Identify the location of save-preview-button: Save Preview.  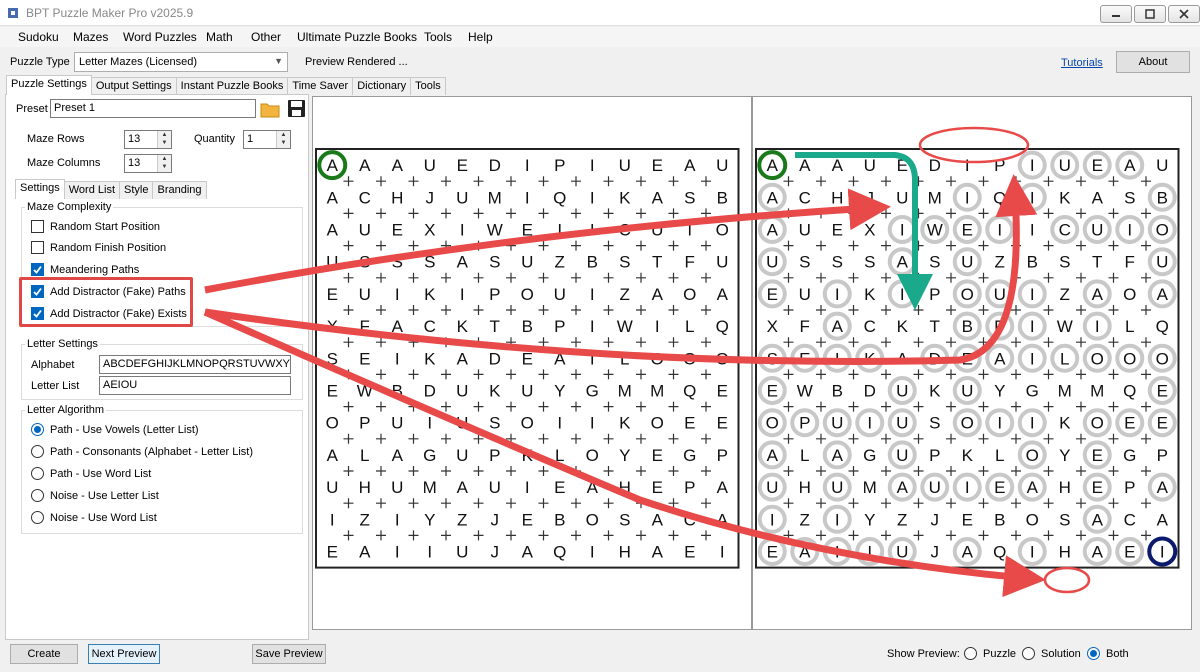
(289, 654).